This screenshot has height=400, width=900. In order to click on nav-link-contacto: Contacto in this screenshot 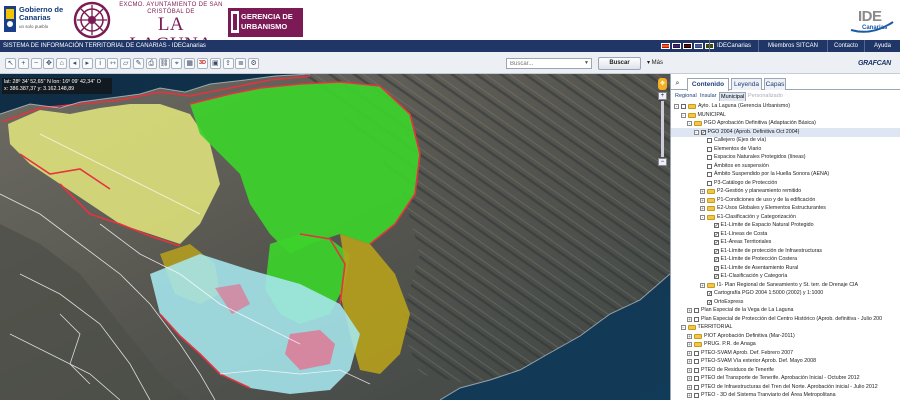, I will do `click(845, 46)`.